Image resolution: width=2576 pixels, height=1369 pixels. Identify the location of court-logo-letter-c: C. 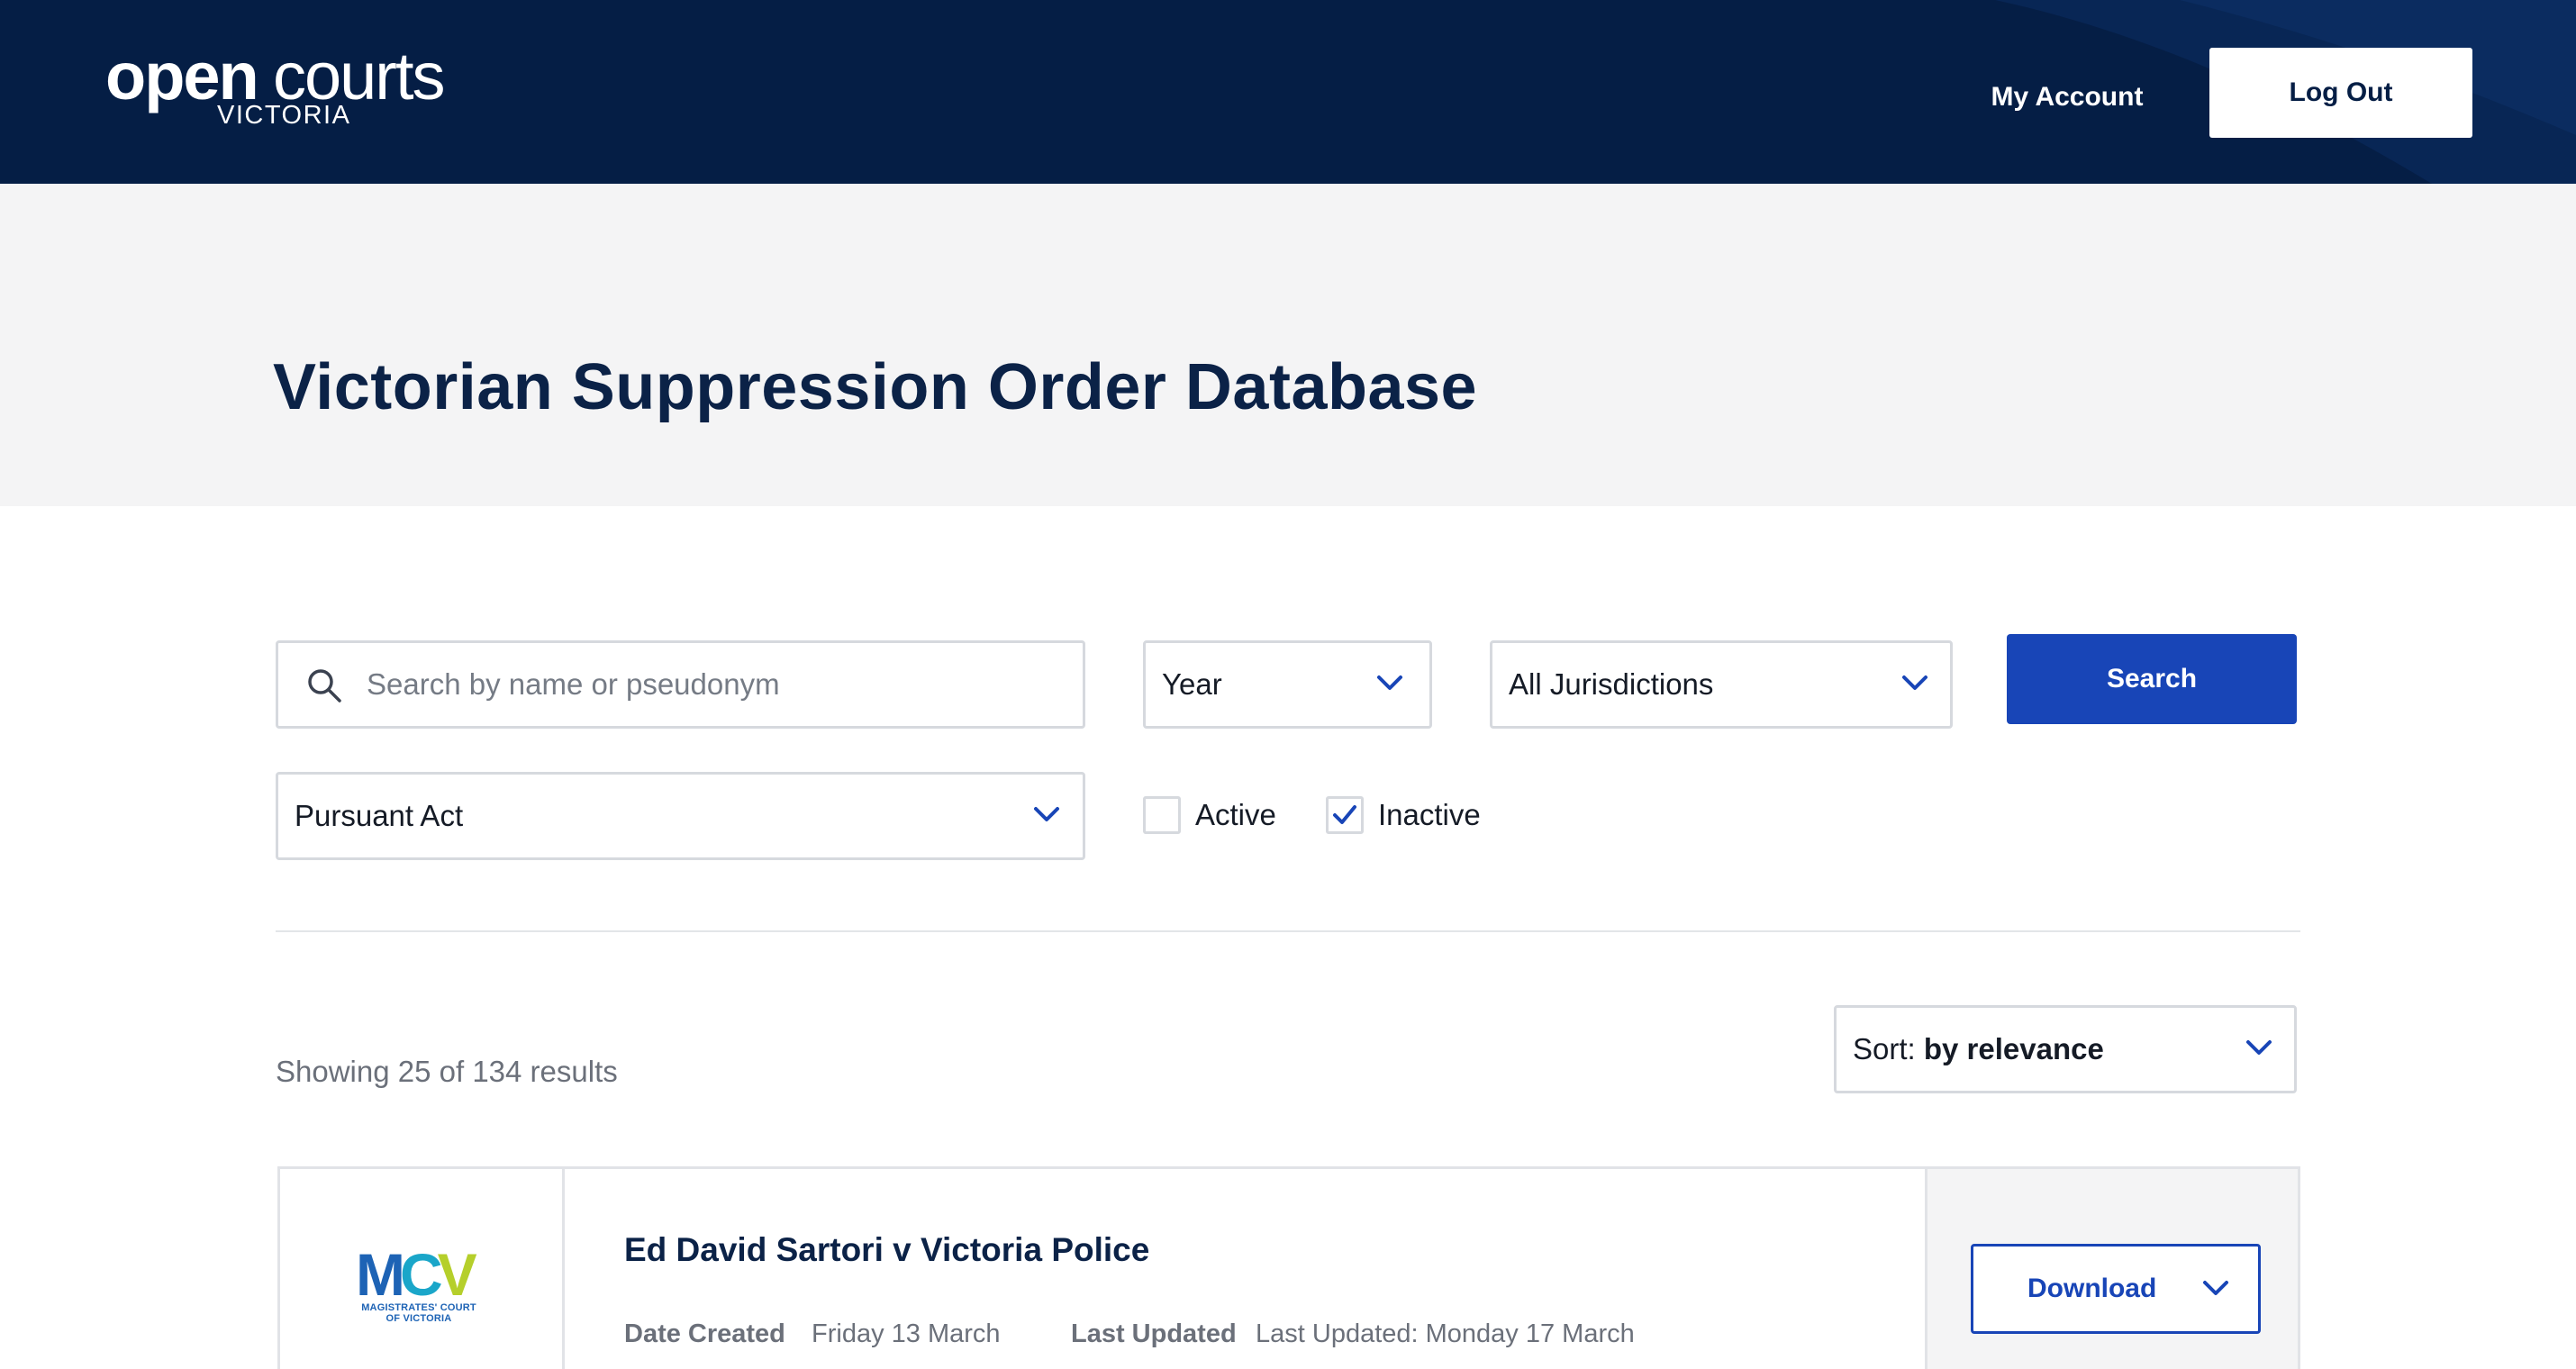
(421, 1274).